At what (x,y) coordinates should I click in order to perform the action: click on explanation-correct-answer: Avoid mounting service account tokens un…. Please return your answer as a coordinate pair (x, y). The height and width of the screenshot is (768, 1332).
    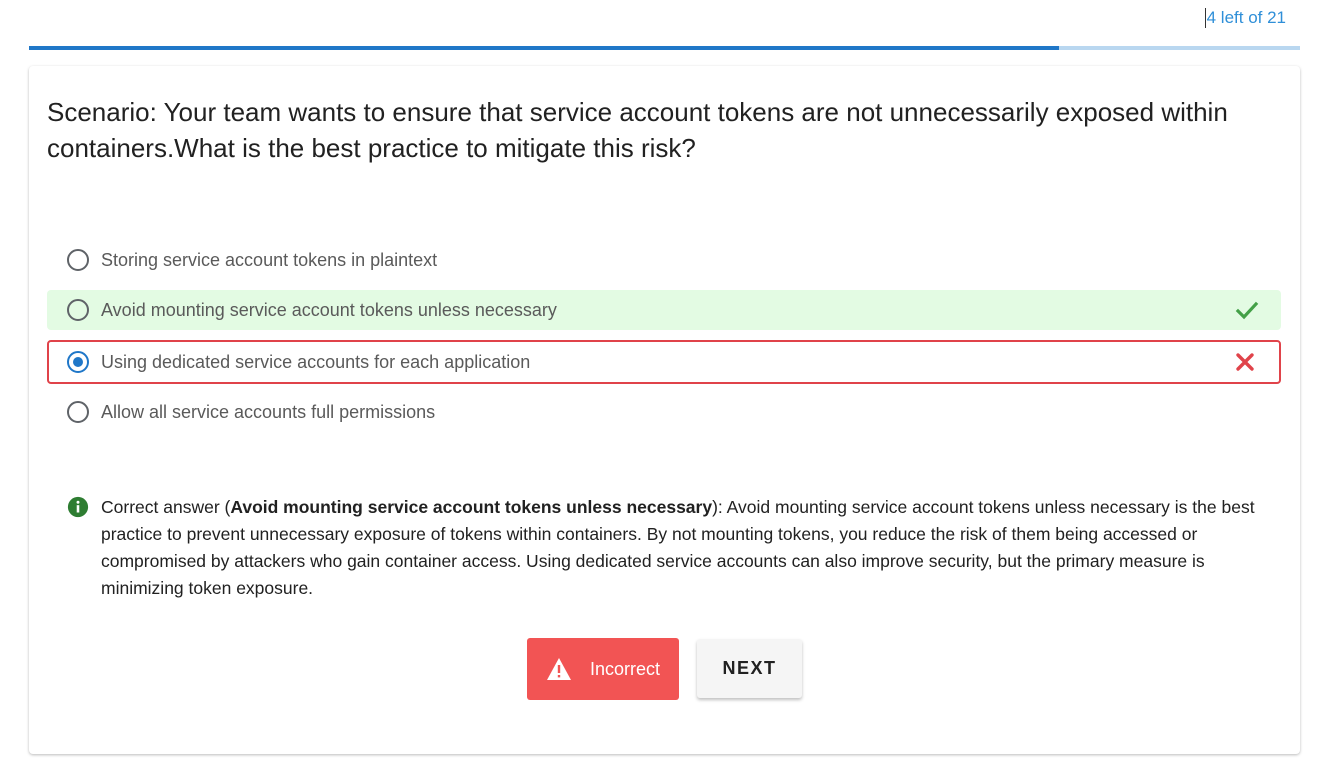
    Looking at the image, I should click on (471, 507).